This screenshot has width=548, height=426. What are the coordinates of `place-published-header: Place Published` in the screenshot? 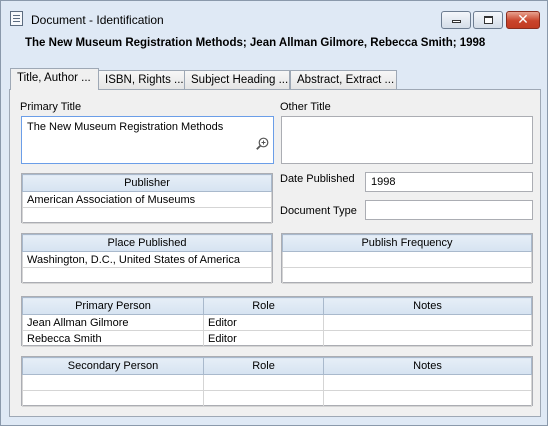 It's located at (147, 243).